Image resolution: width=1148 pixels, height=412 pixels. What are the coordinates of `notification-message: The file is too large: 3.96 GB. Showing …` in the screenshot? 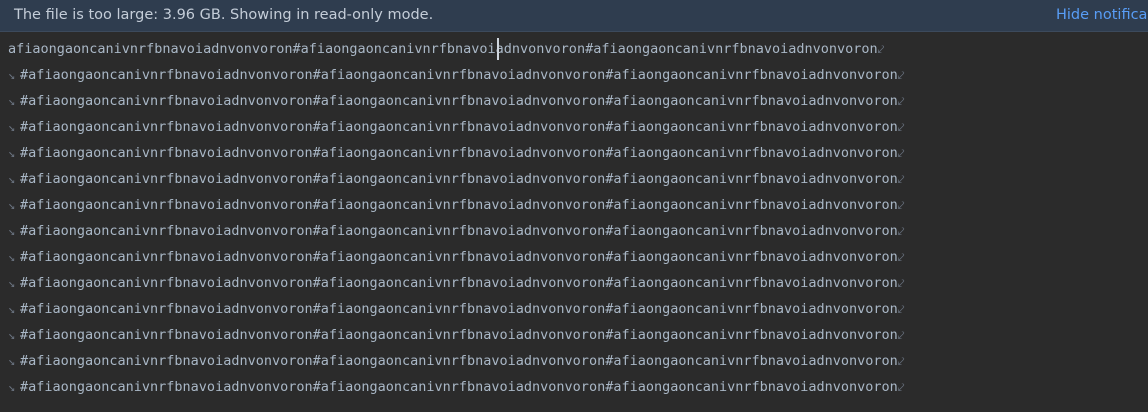 It's located at (224, 15).